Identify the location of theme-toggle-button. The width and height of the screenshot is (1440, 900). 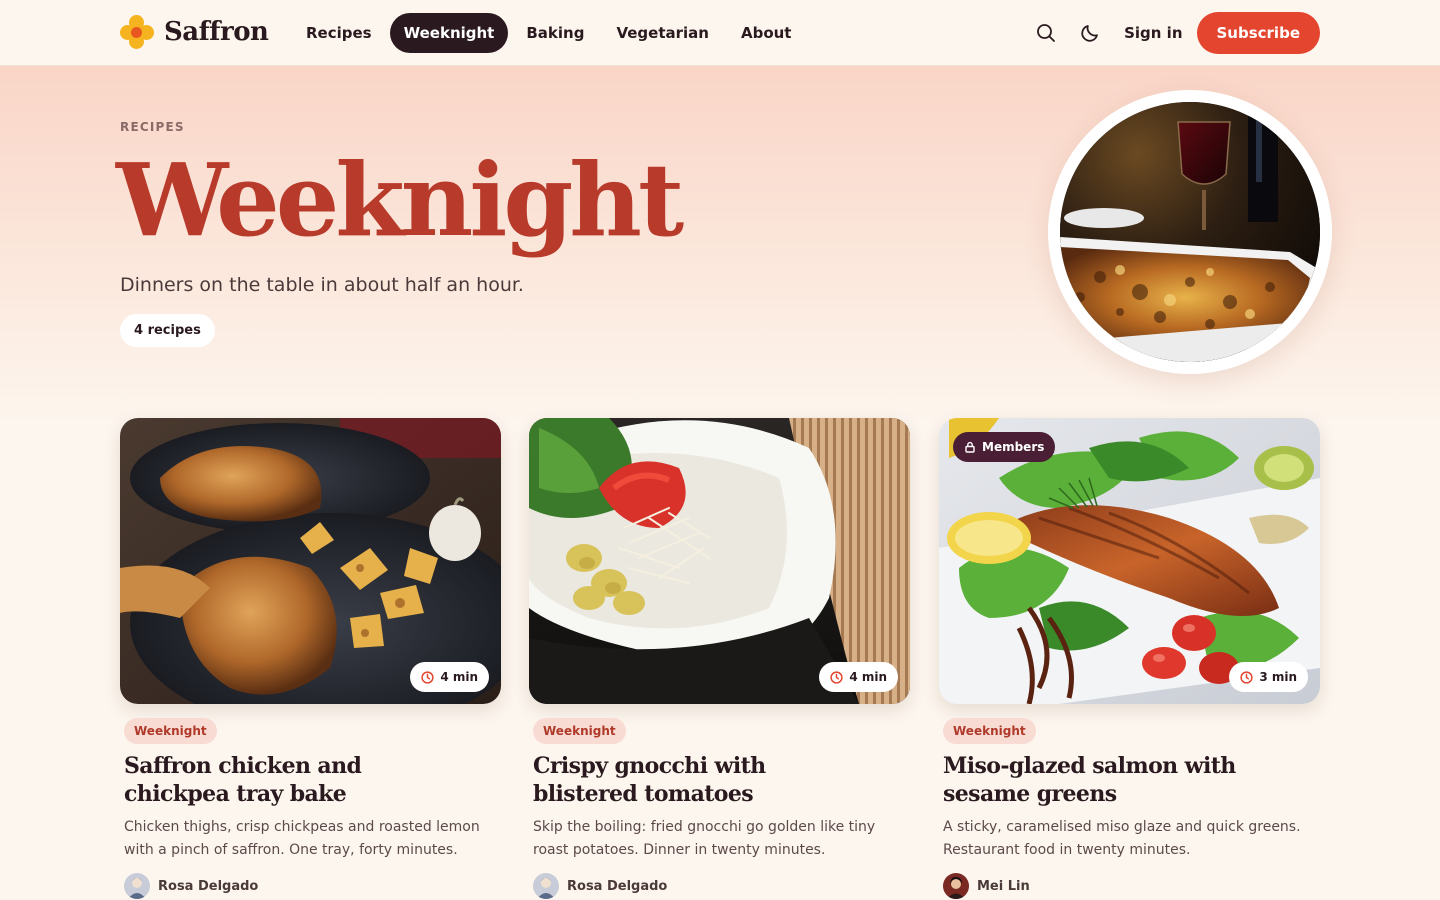
(1090, 33).